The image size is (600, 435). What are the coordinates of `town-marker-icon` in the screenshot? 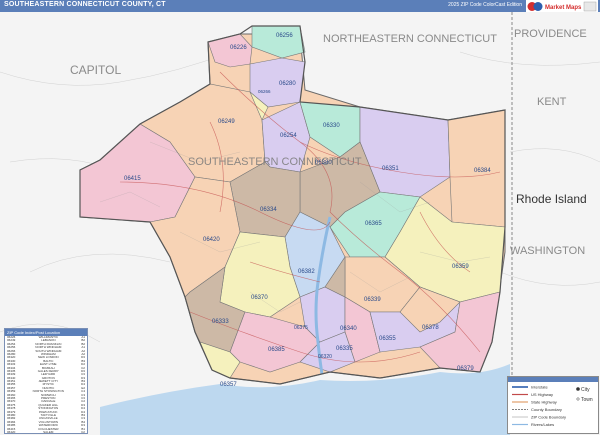 It's located at (578, 399).